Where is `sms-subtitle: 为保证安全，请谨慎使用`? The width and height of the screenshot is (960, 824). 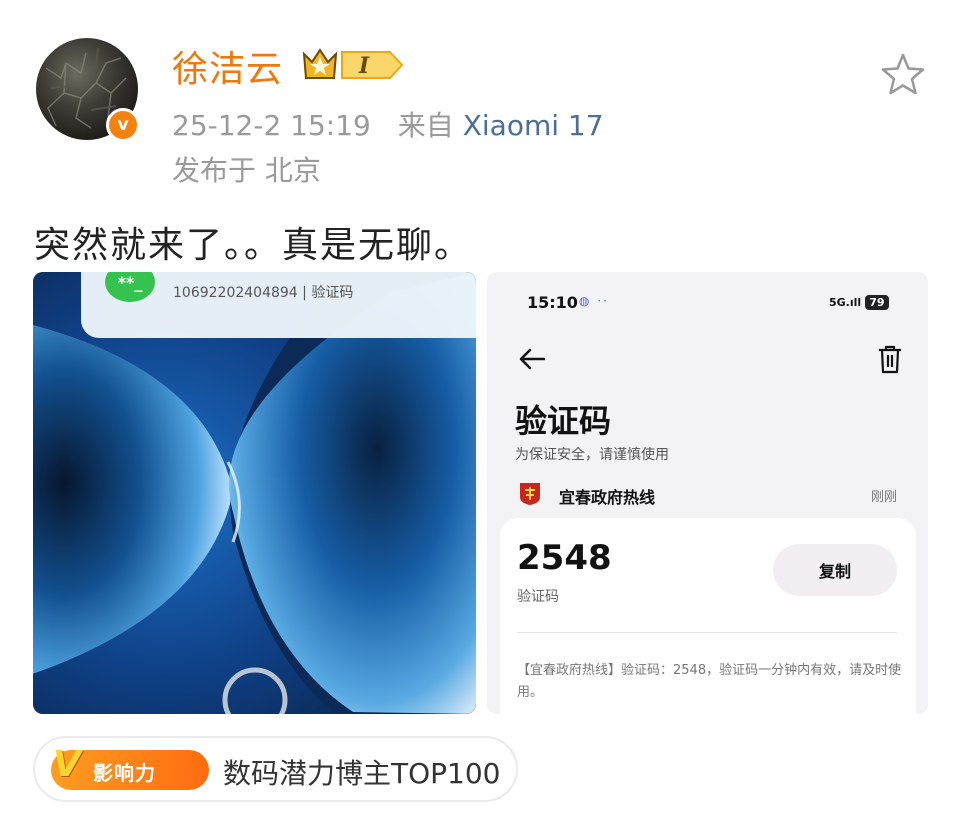
sms-subtitle: 为保证安全，请谨慎使用 is located at coordinates (592, 455).